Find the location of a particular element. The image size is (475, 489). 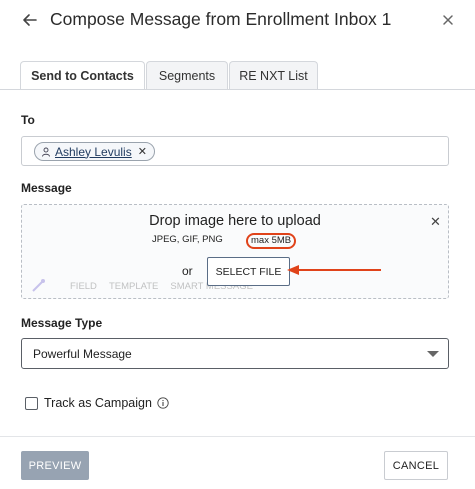

arrow-left-icon is located at coordinates (30, 20).